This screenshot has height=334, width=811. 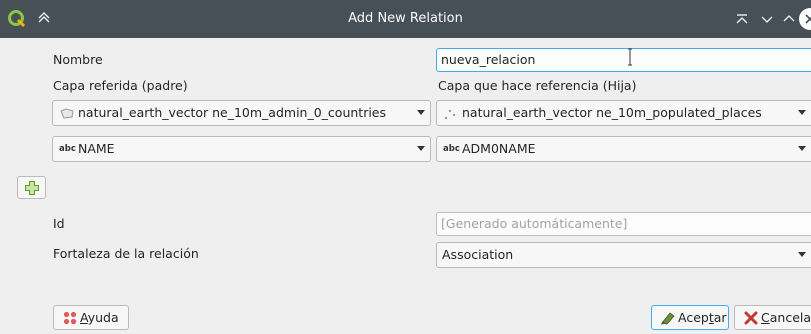 I want to click on id-label: Id, so click(x=59, y=223).